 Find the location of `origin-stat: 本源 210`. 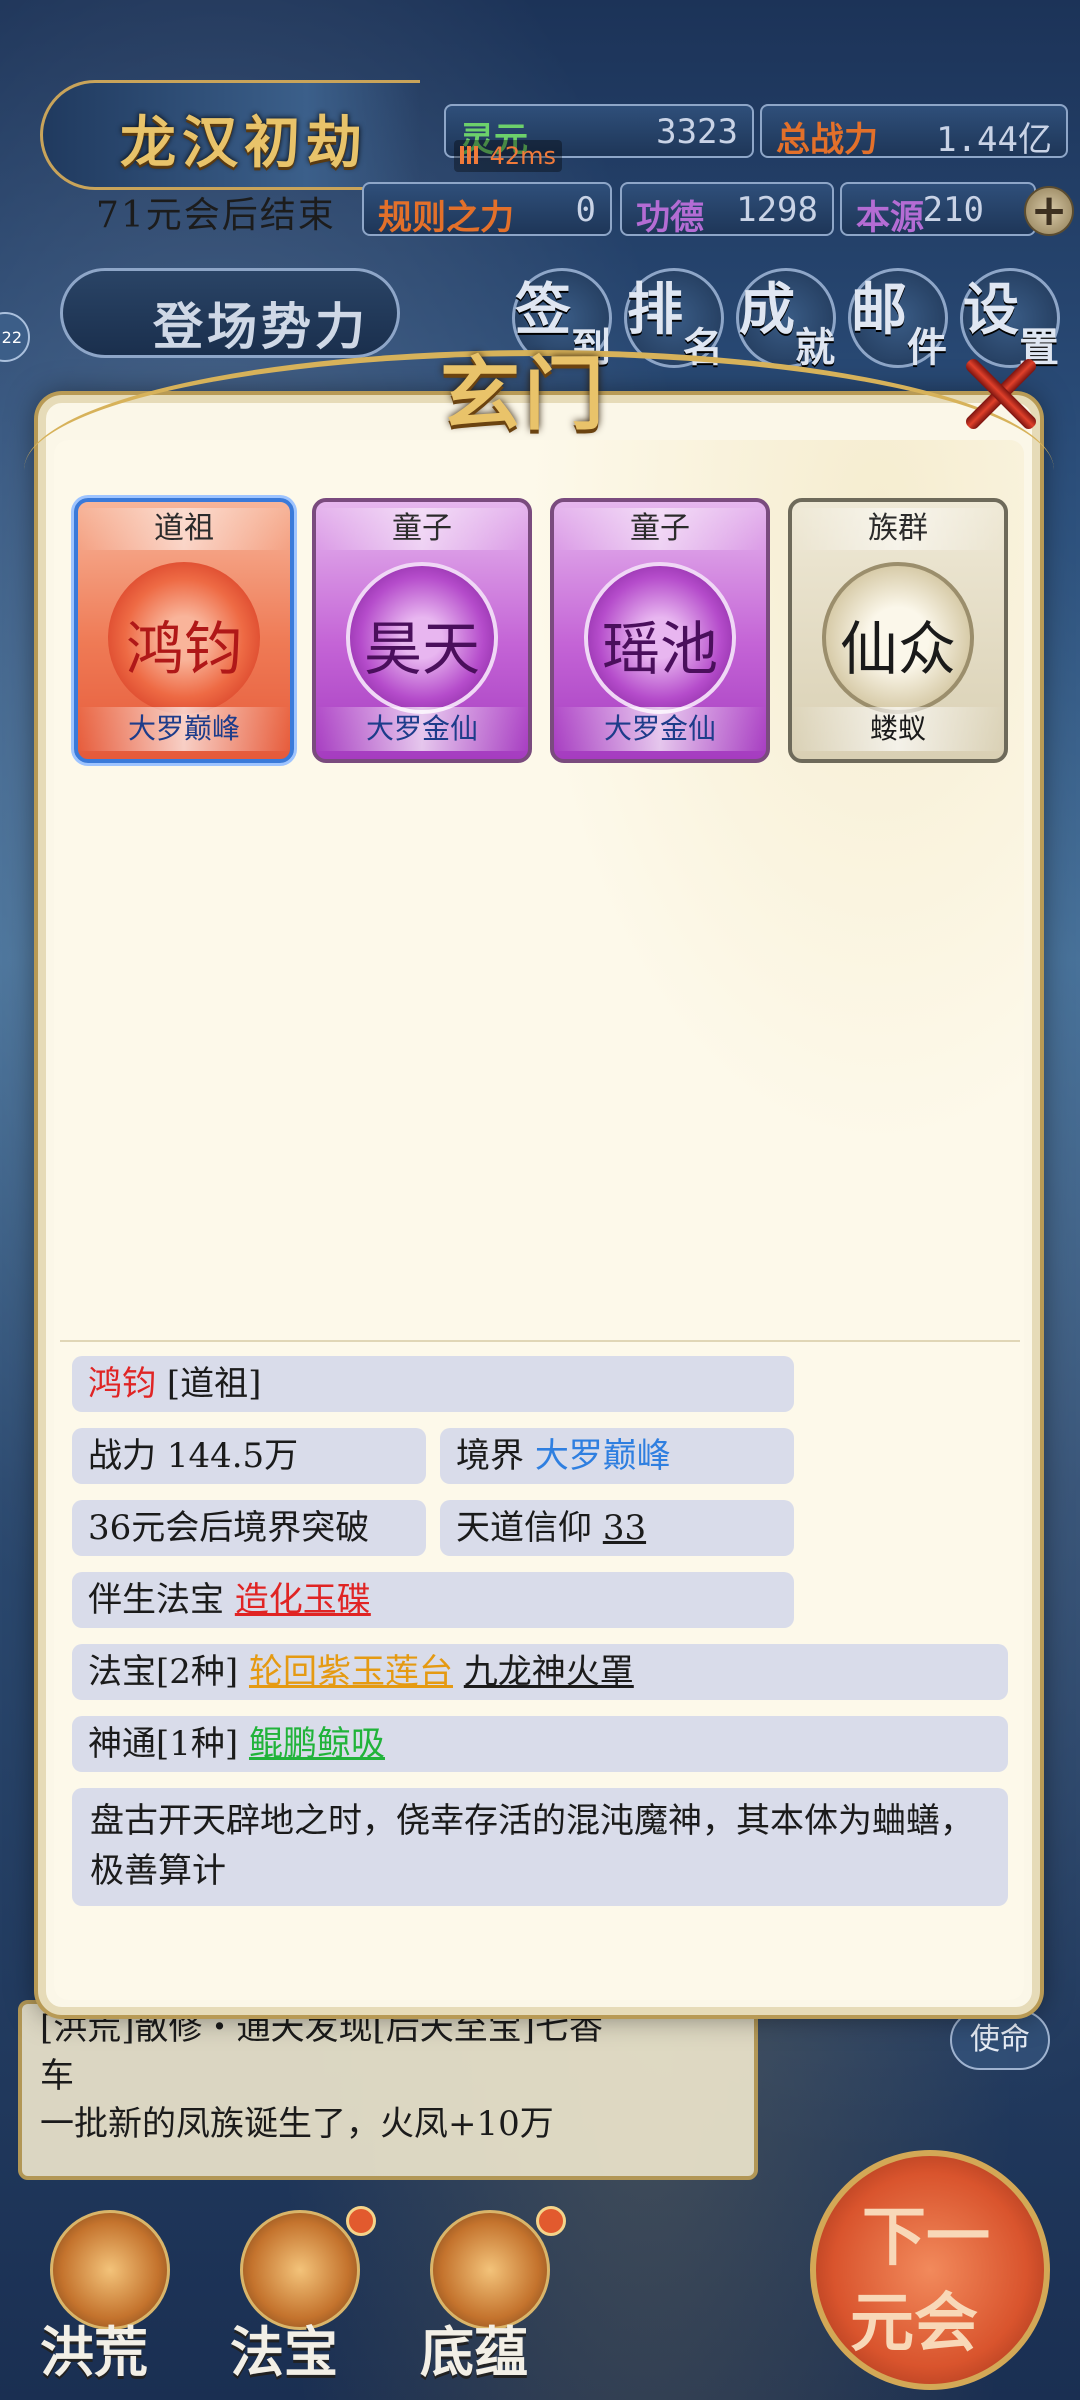

origin-stat: 本源 210 is located at coordinates (938, 210).